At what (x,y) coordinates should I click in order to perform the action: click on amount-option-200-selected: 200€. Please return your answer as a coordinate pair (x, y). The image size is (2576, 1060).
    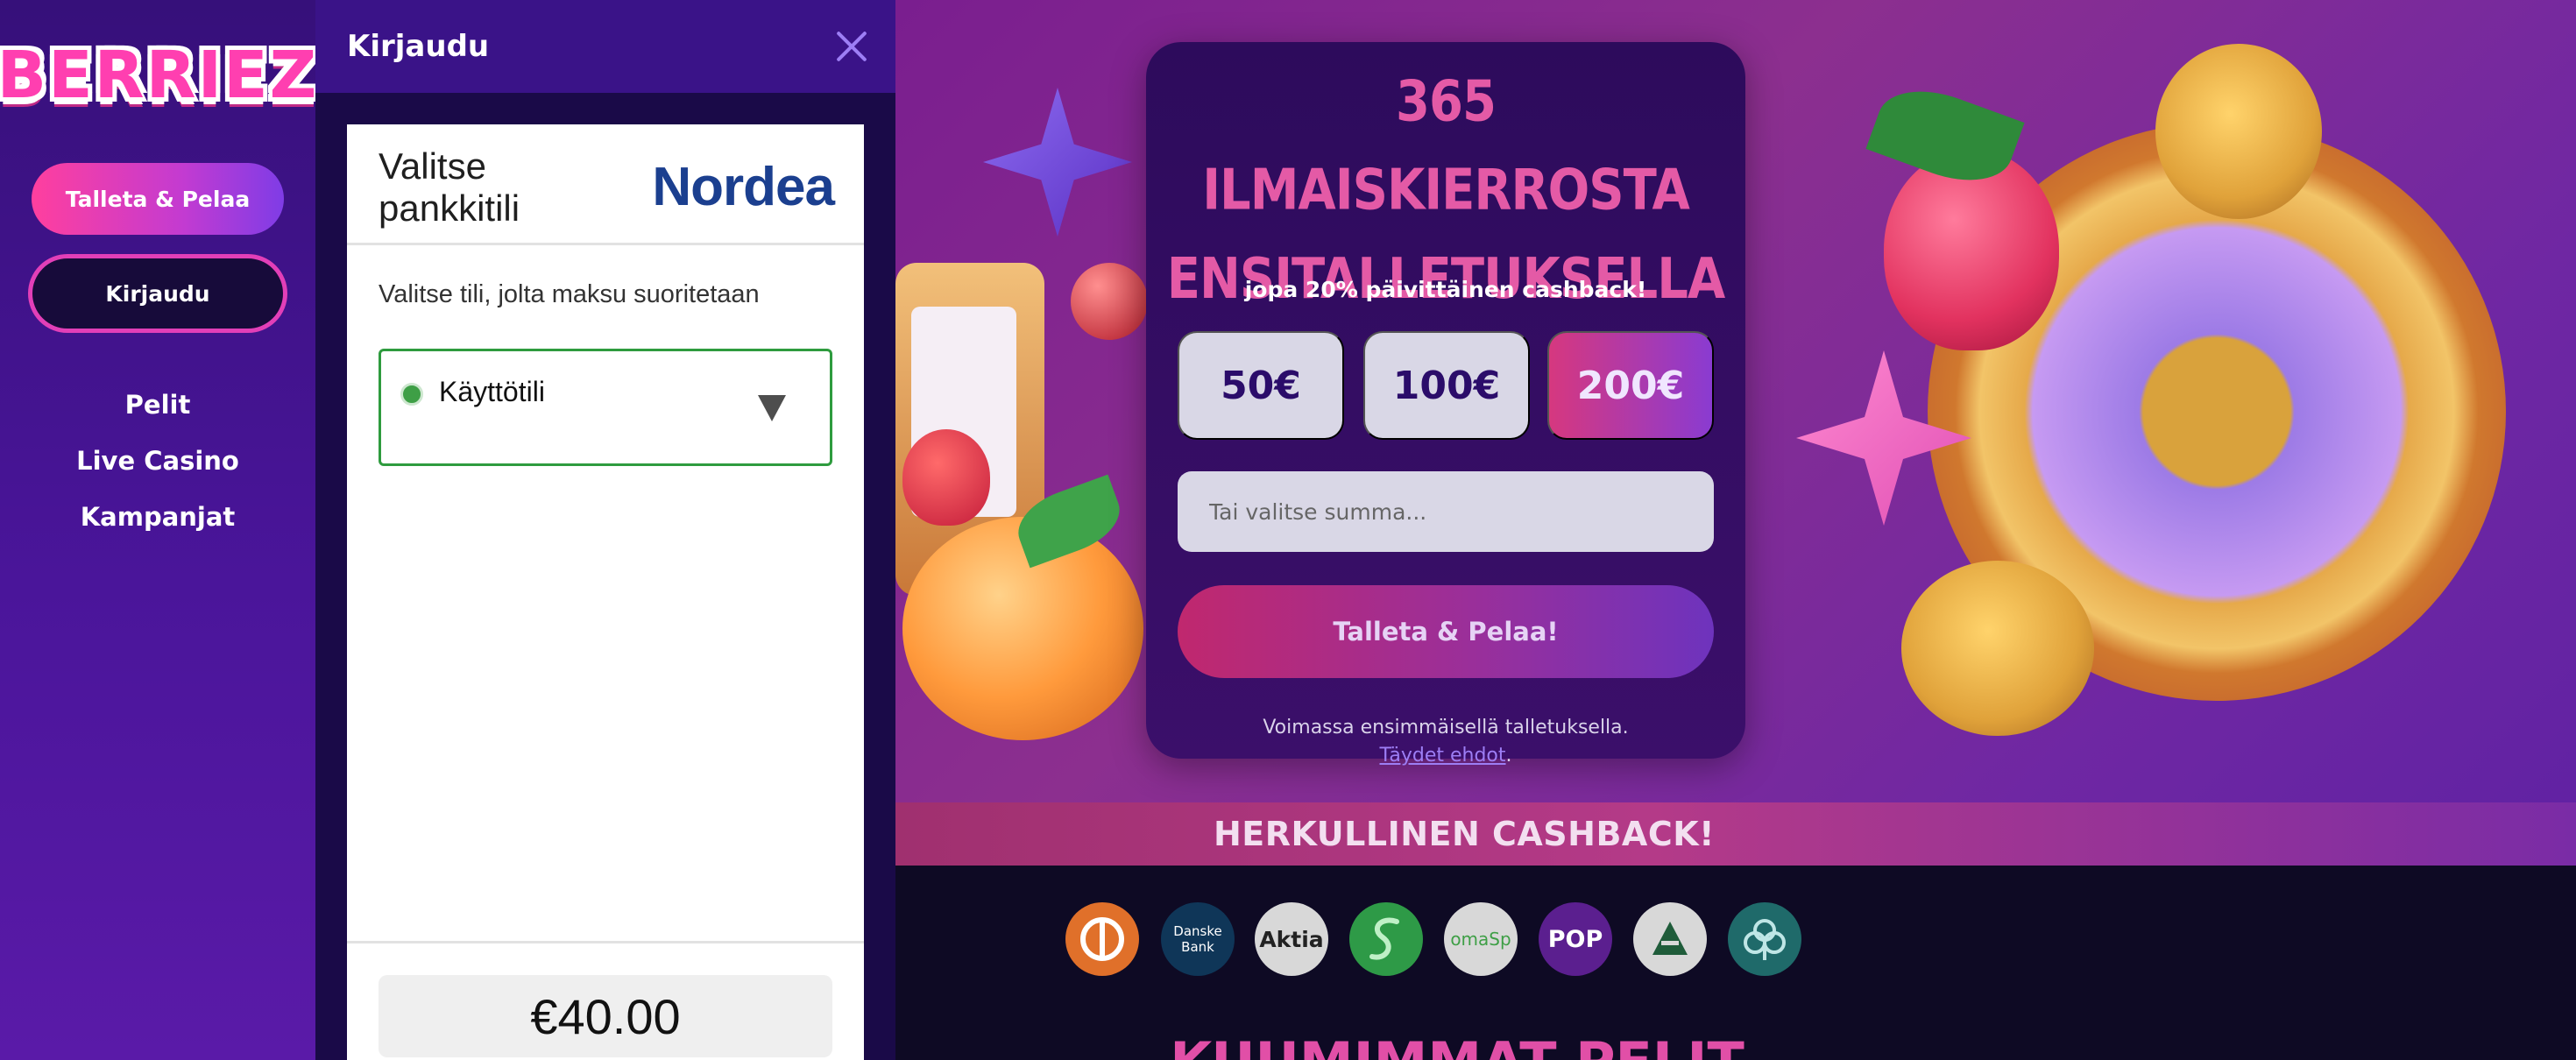
    Looking at the image, I should click on (1630, 385).